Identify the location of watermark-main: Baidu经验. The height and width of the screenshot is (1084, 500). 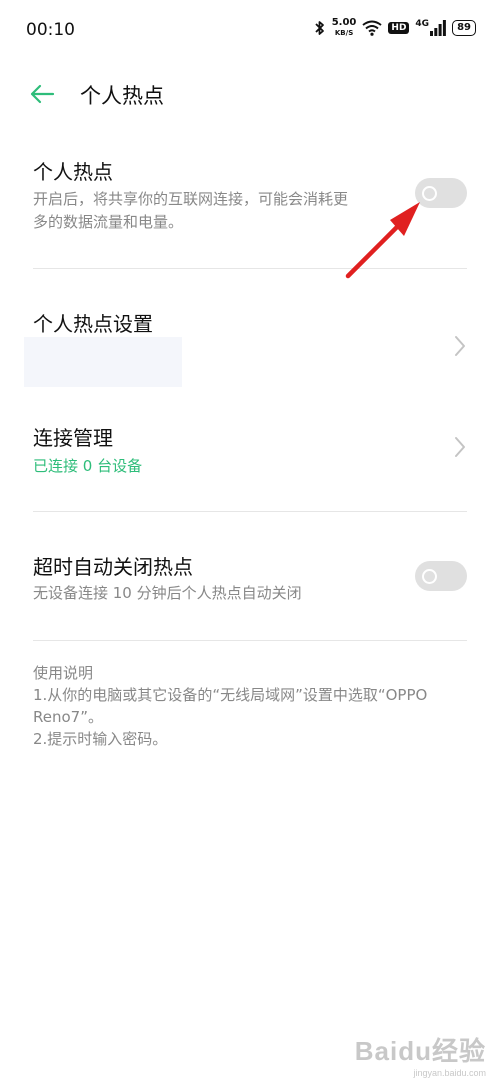
(420, 1051).